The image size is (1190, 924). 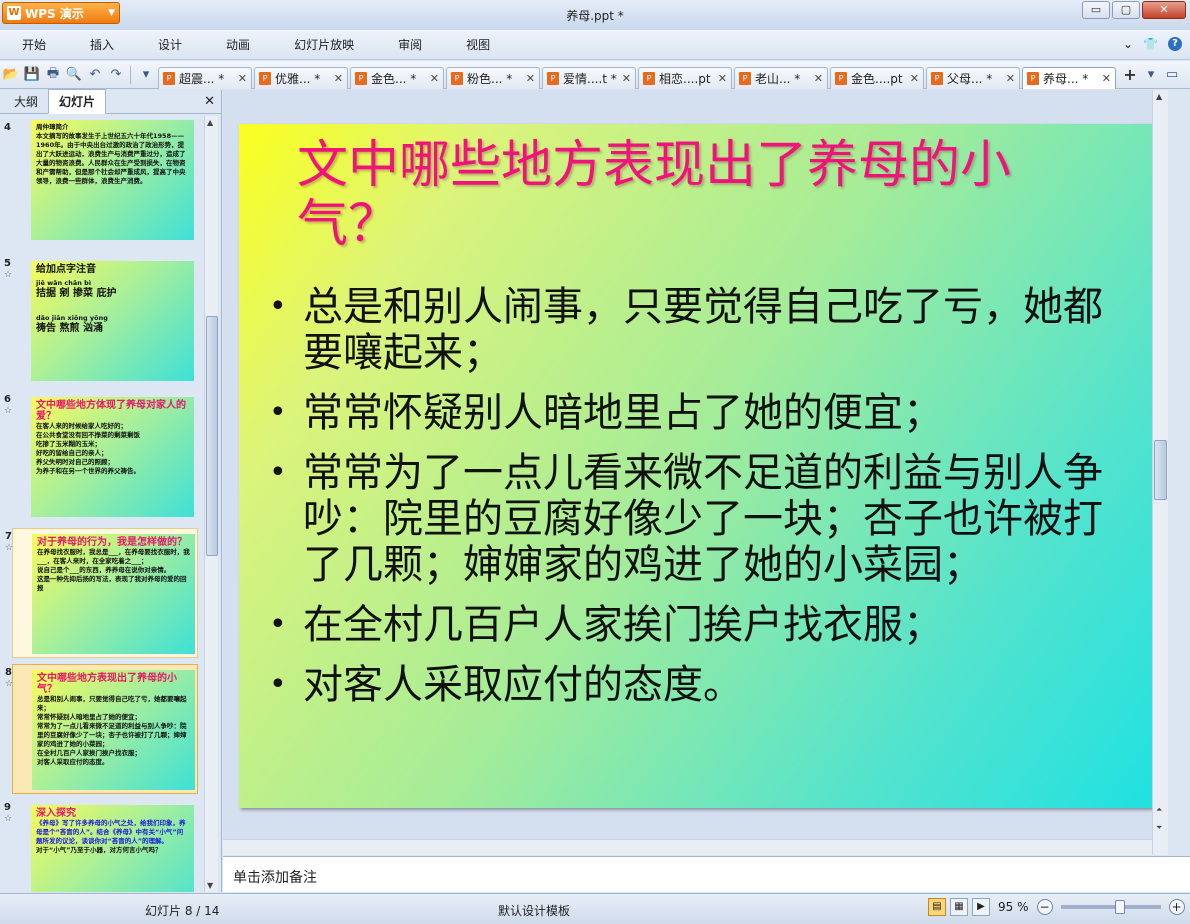 I want to click on zoom-slider, so click(x=1110, y=907).